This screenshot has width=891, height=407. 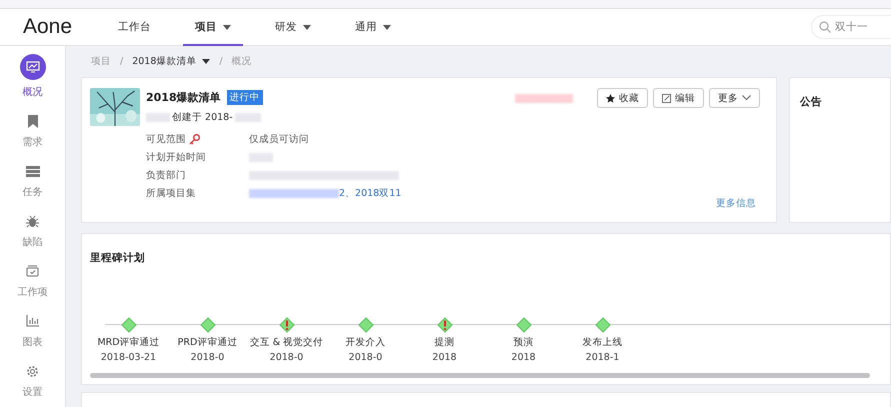 I want to click on milestone-name: 预演, so click(x=524, y=342).